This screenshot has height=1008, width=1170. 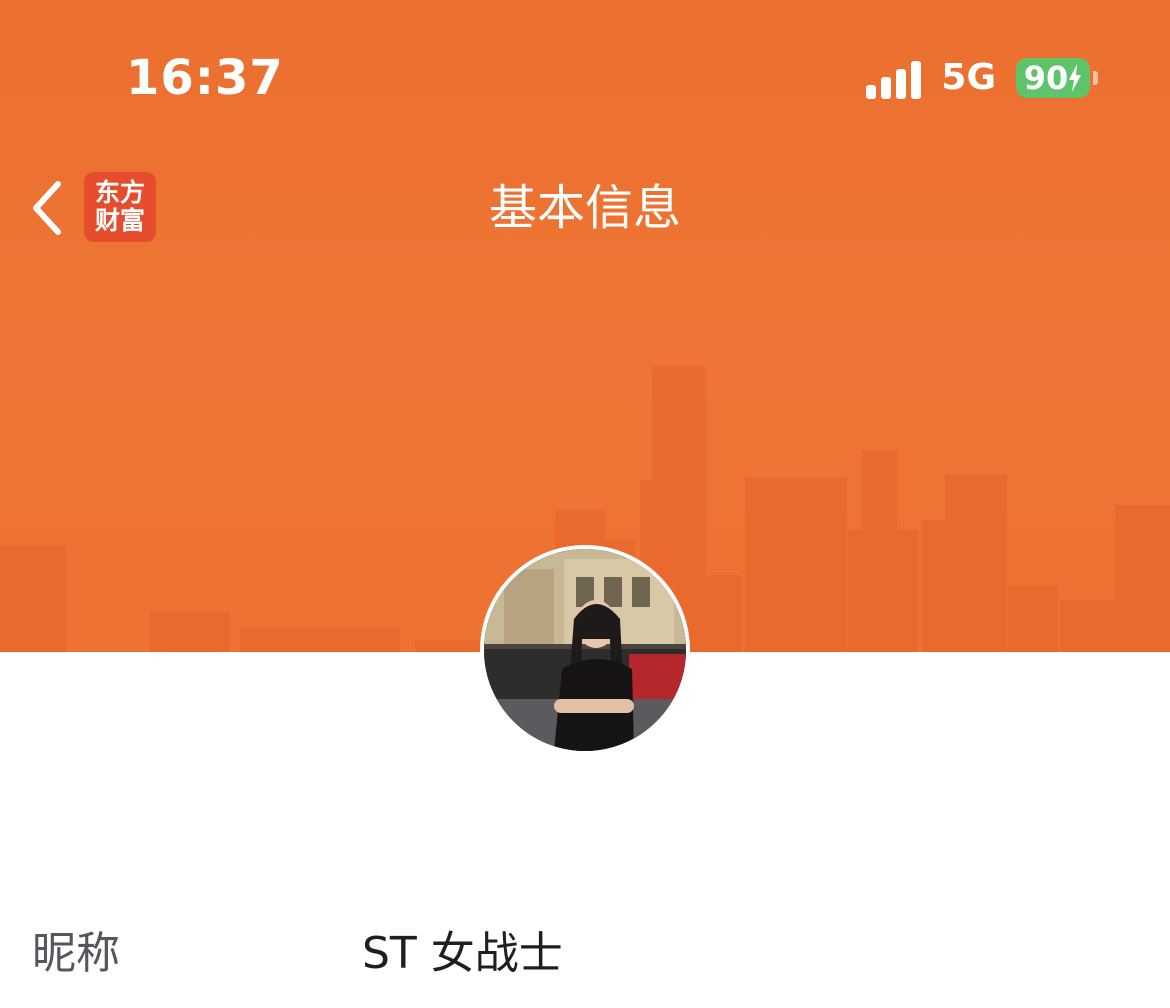 What do you see at coordinates (584, 208) in the screenshot?
I see `page-title: 基本信息` at bounding box center [584, 208].